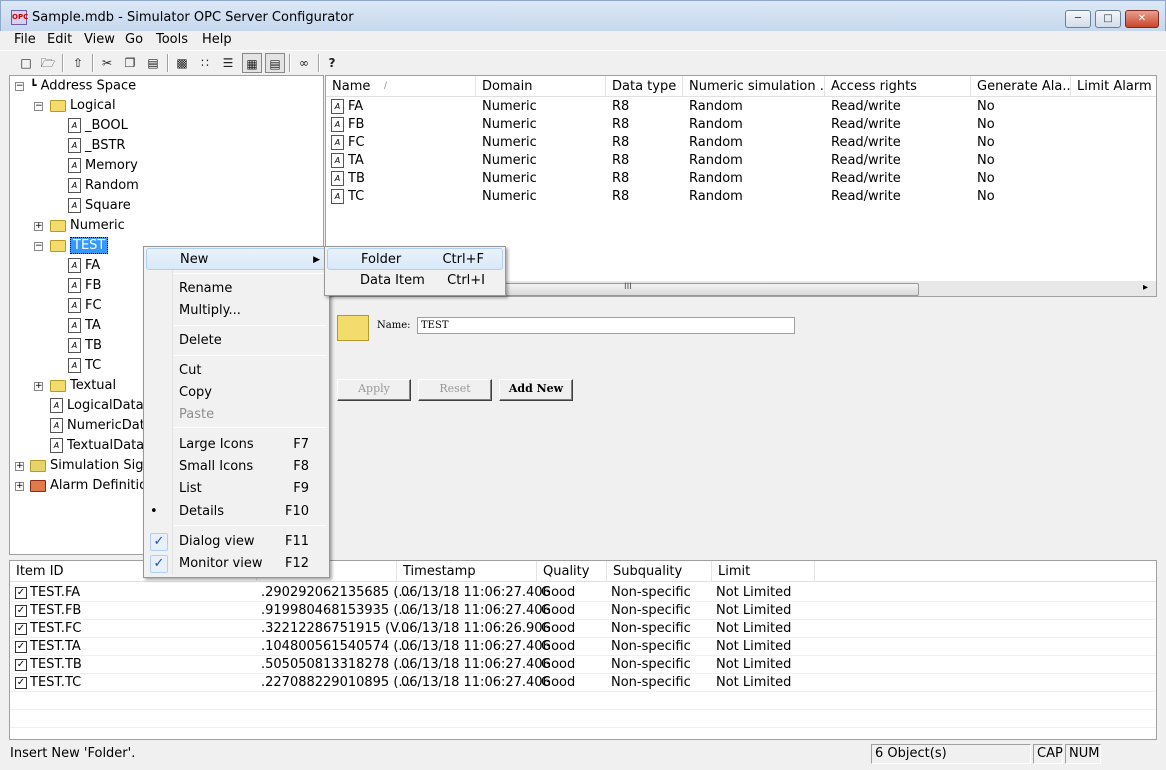 The image size is (1166, 770). I want to click on column-access-rights: Access rights, so click(898, 86).